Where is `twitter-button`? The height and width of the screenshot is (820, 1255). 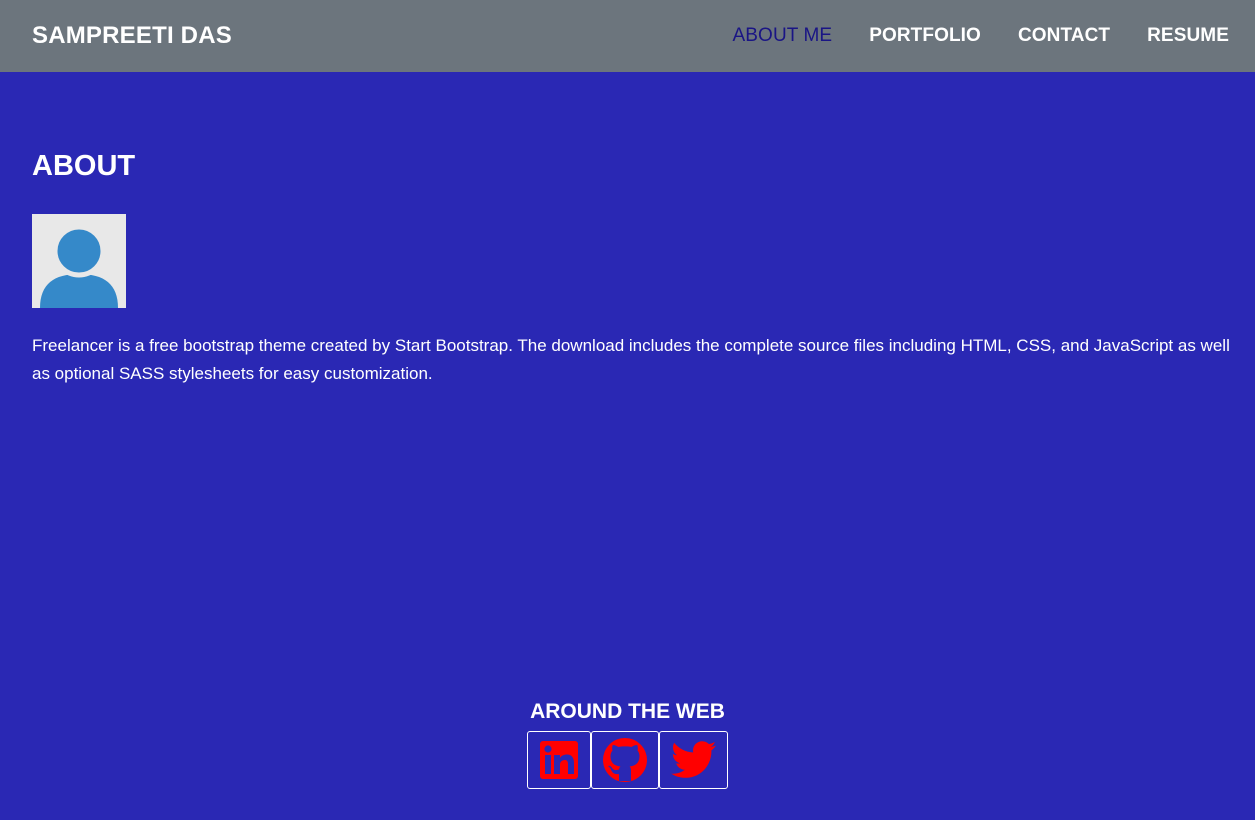 twitter-button is located at coordinates (693, 760).